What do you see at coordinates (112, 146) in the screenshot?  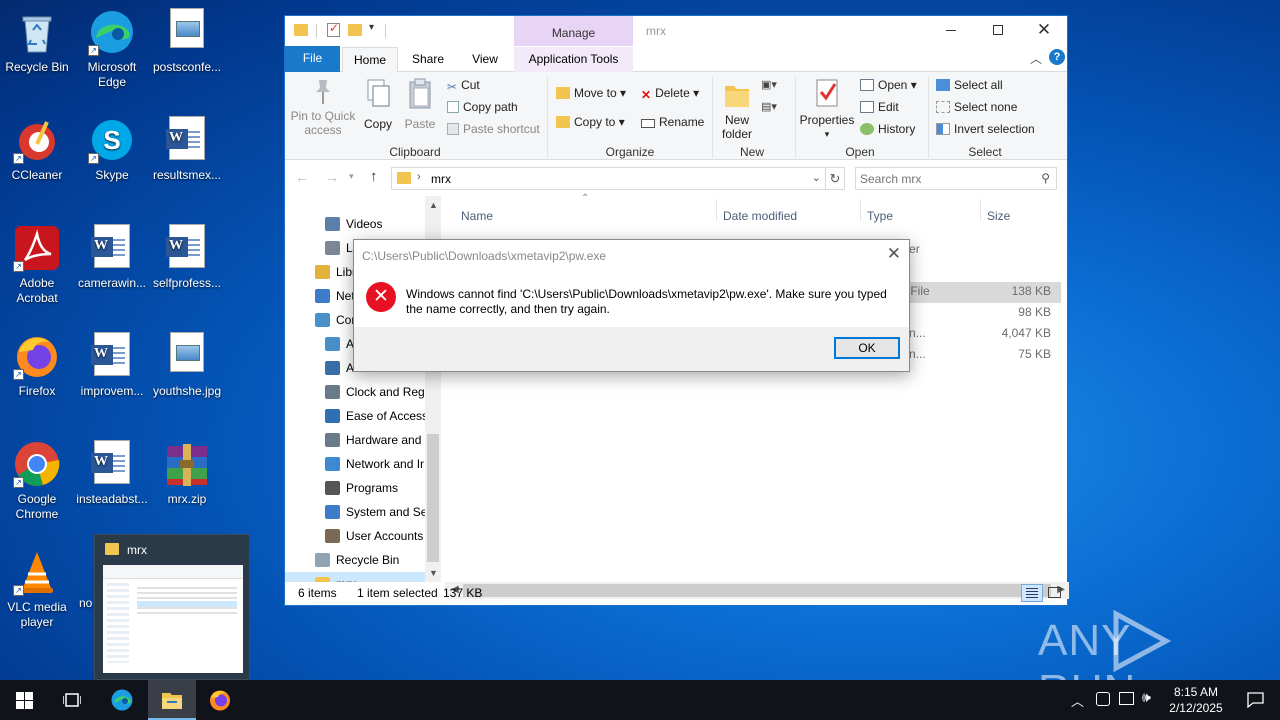 I see `desktop-icon-skype: S ↗ Skype` at bounding box center [112, 146].